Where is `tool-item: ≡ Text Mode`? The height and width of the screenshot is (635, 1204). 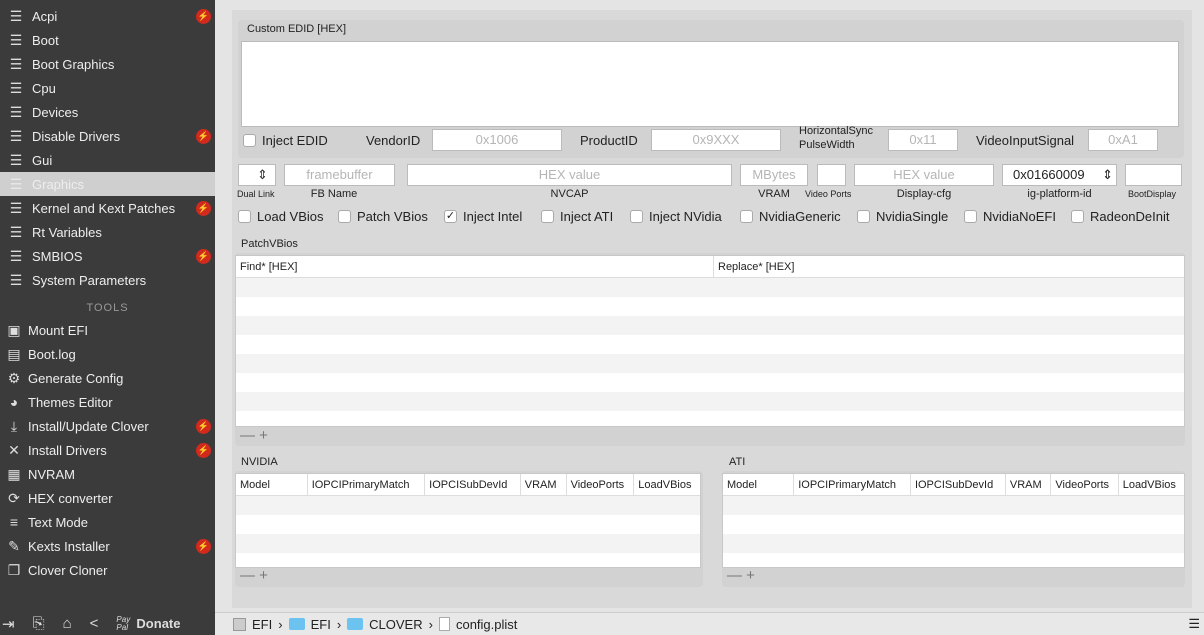
tool-item: ≡ Text Mode is located at coordinates (107, 522).